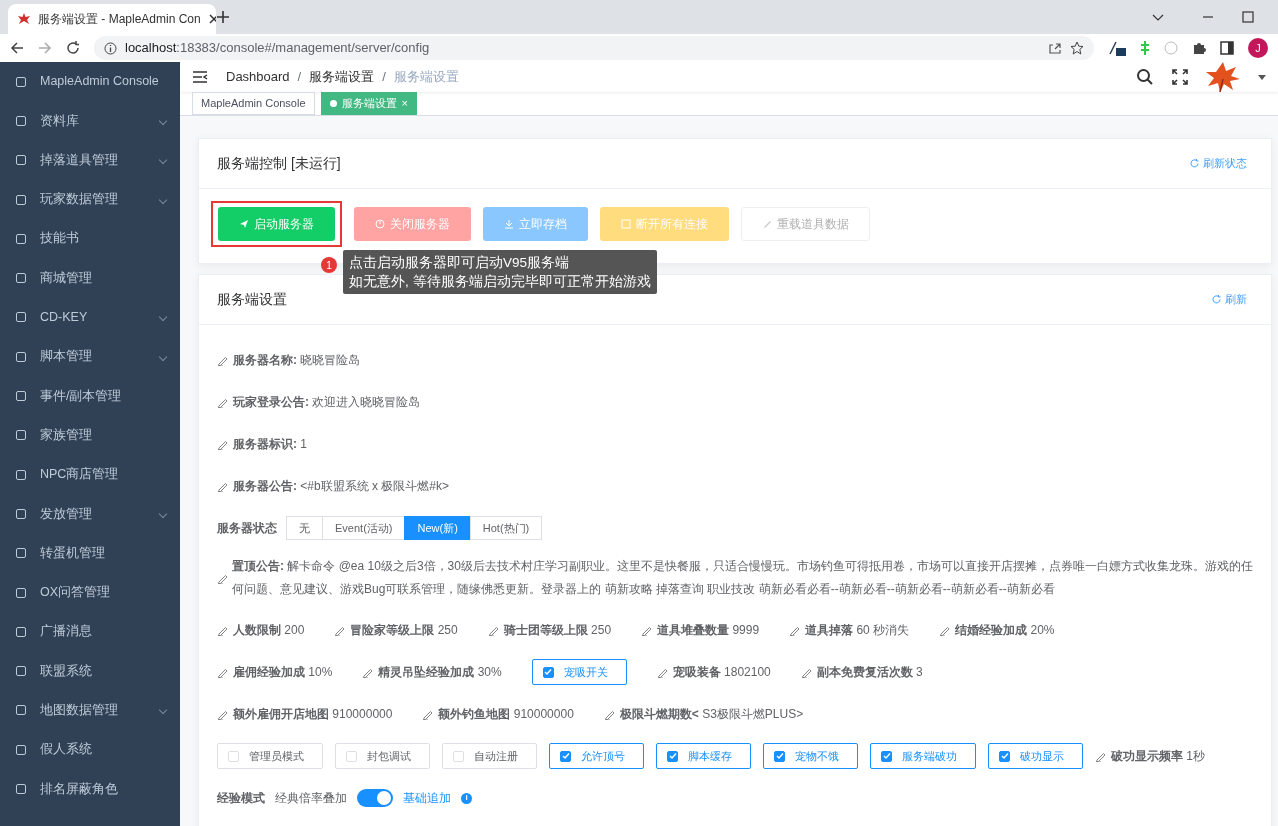  Describe the element at coordinates (364, 528) in the screenshot. I see `status-option: Event(活动)` at that location.